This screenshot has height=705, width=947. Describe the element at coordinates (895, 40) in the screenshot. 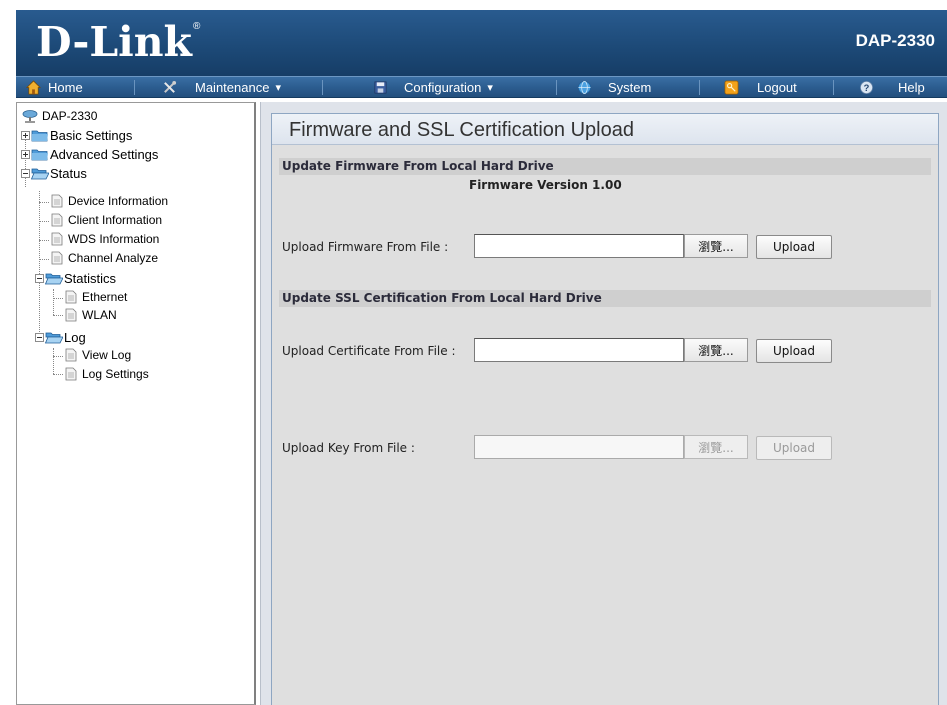

I see `model-name: DAP-2330` at that location.